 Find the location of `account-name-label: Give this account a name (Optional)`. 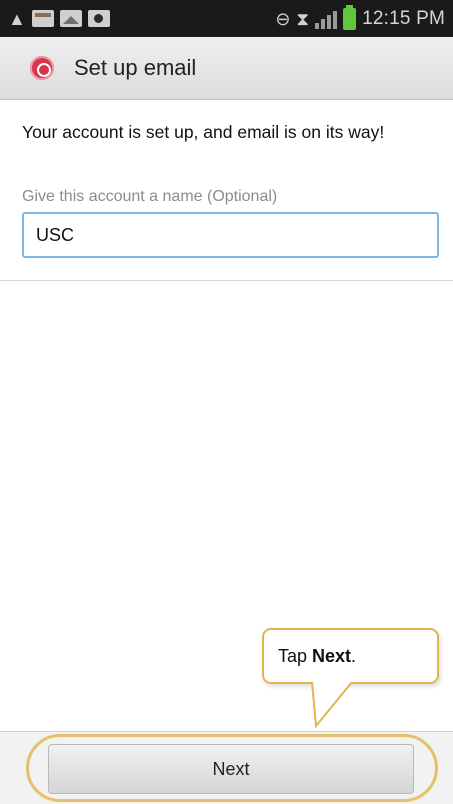

account-name-label: Give this account a name (Optional) is located at coordinates (150, 196).